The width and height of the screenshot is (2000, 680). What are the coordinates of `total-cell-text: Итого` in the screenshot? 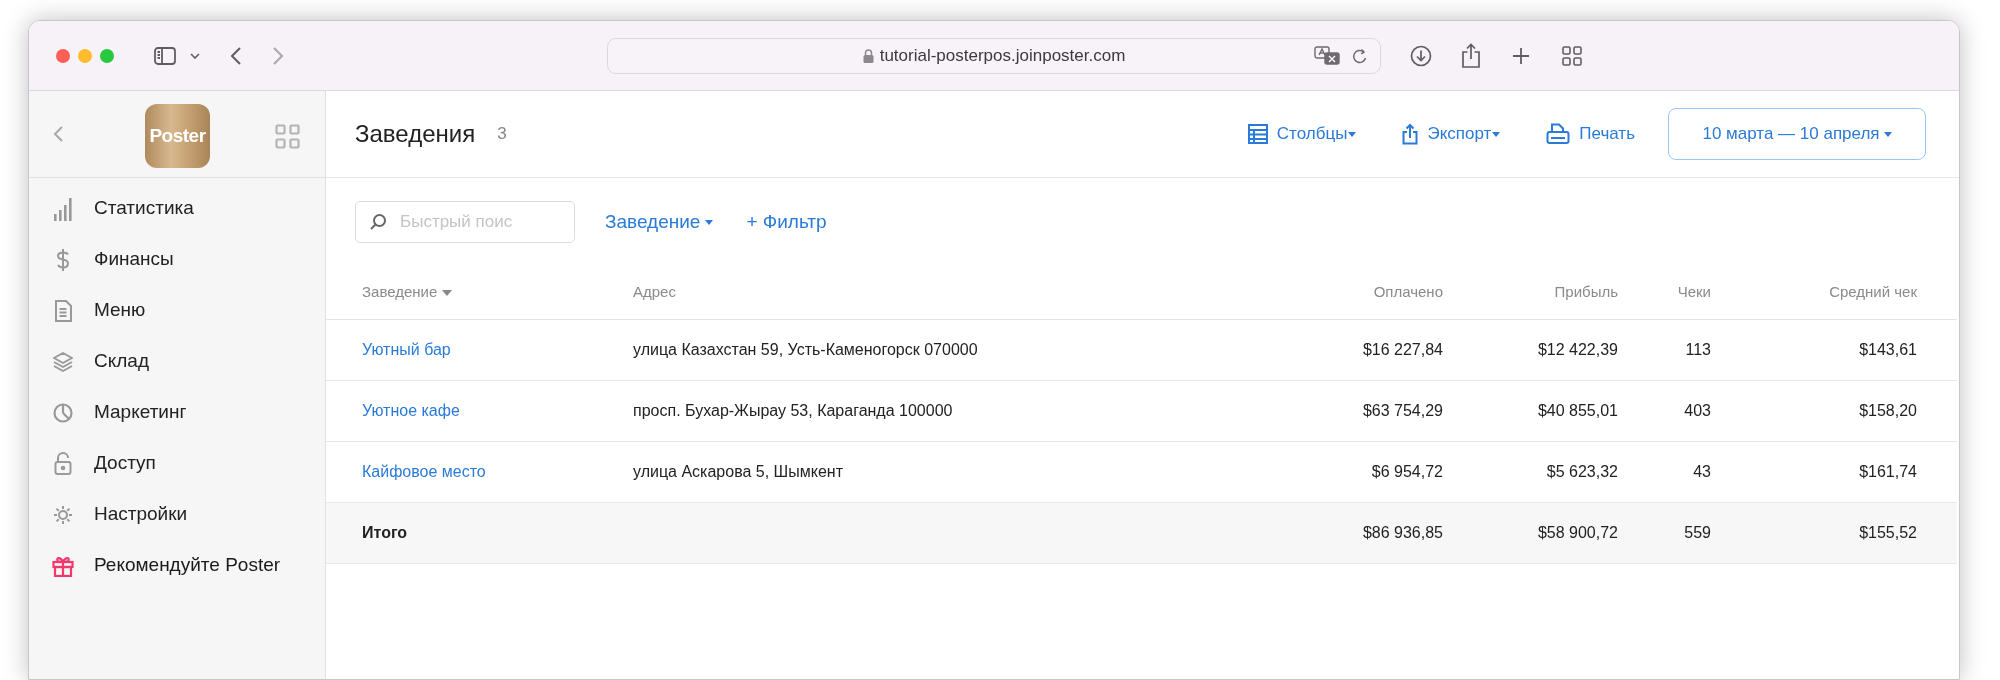 It's located at (385, 533).